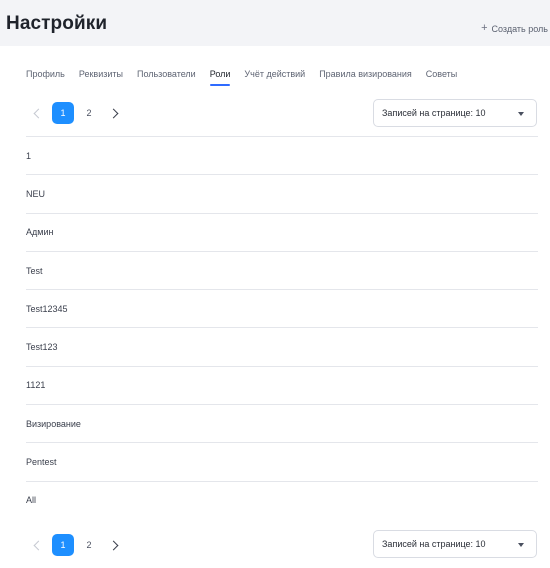 The image size is (550, 568). What do you see at coordinates (519, 28) in the screenshot?
I see `create-role-label: Создать роль` at bounding box center [519, 28].